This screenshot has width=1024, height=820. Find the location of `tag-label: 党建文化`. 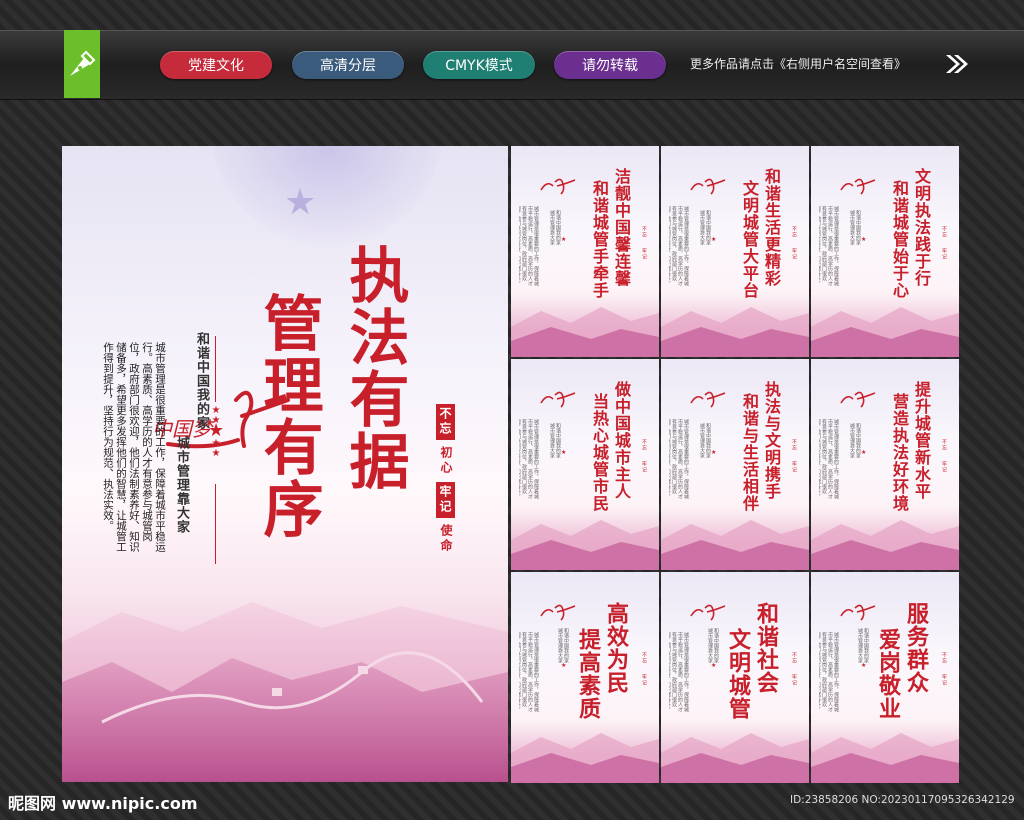

tag-label: 党建文化 is located at coordinates (216, 66).